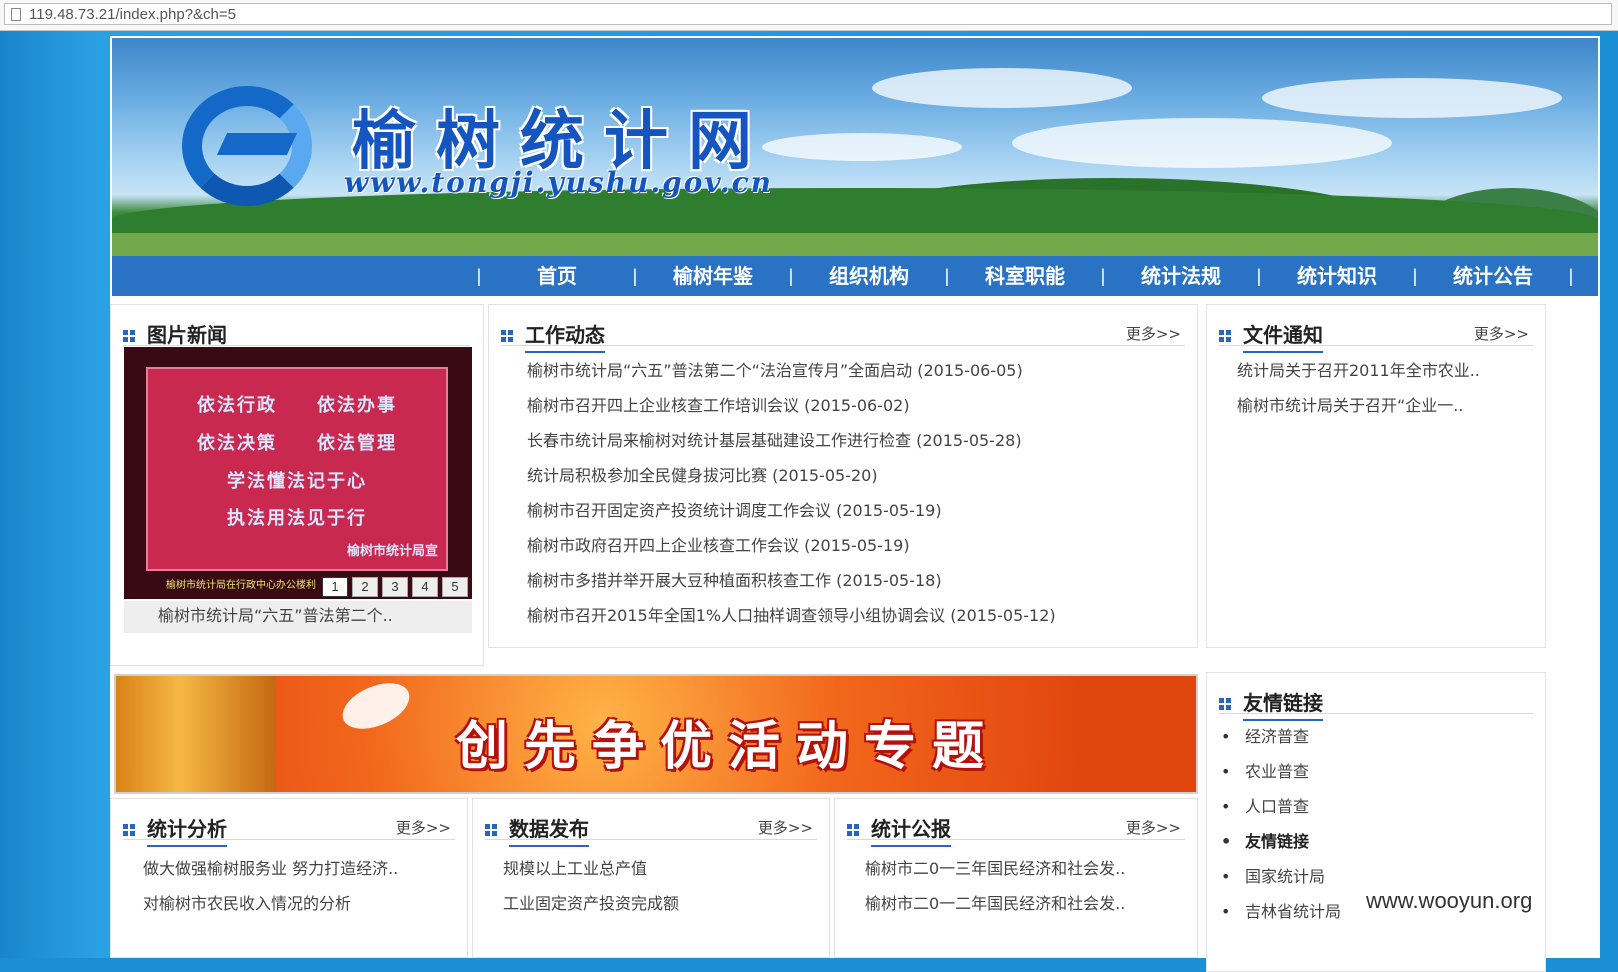 This screenshot has height=972, width=1618. I want to click on list-item: 工业固定资产投资完成额, so click(660, 907).